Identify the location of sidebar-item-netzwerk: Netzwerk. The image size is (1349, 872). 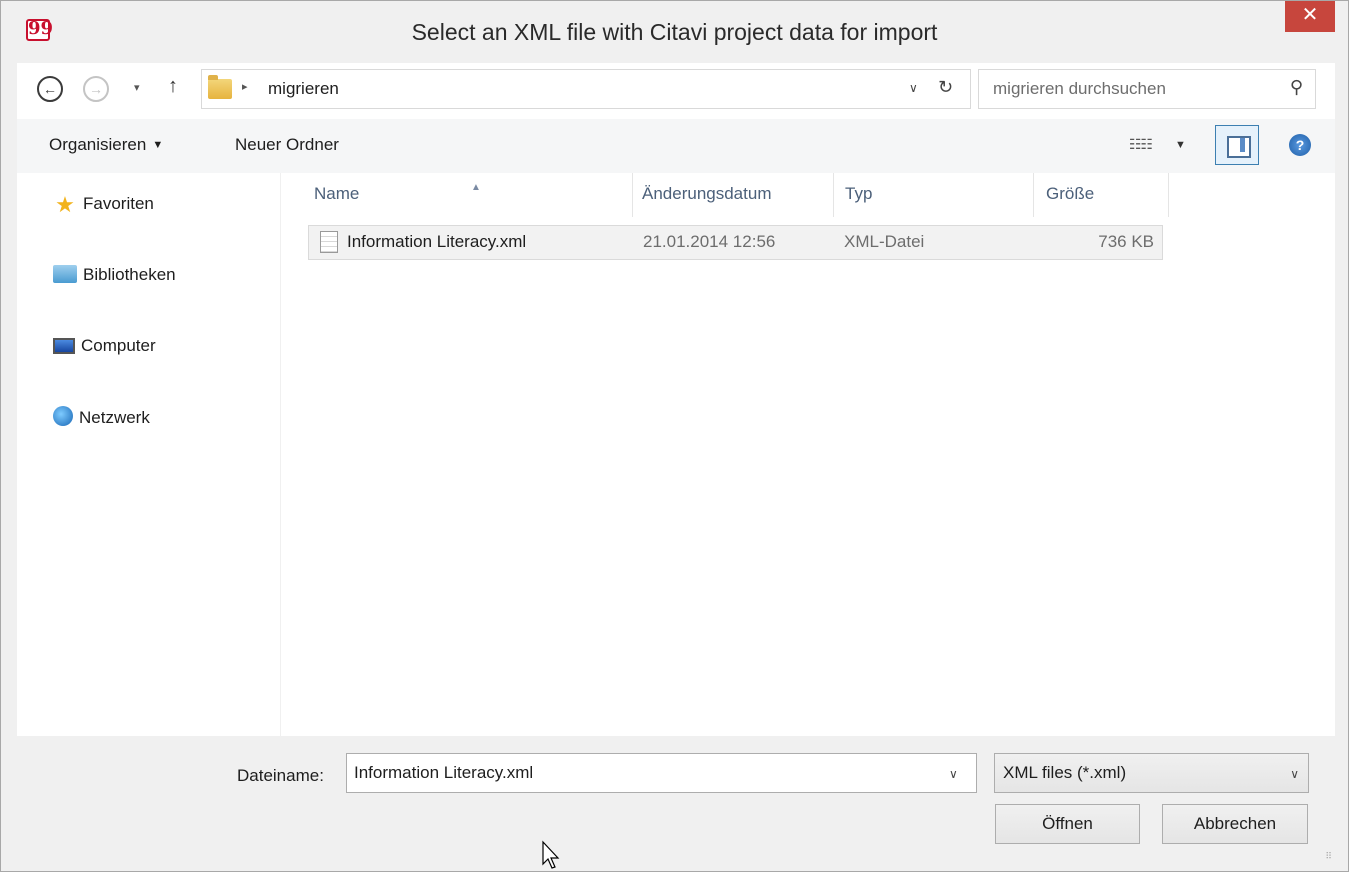
(101, 417).